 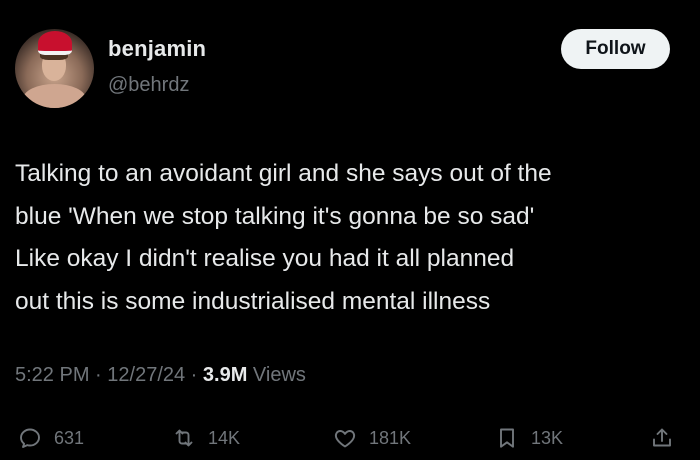 I want to click on share-icon, so click(x=662, y=437).